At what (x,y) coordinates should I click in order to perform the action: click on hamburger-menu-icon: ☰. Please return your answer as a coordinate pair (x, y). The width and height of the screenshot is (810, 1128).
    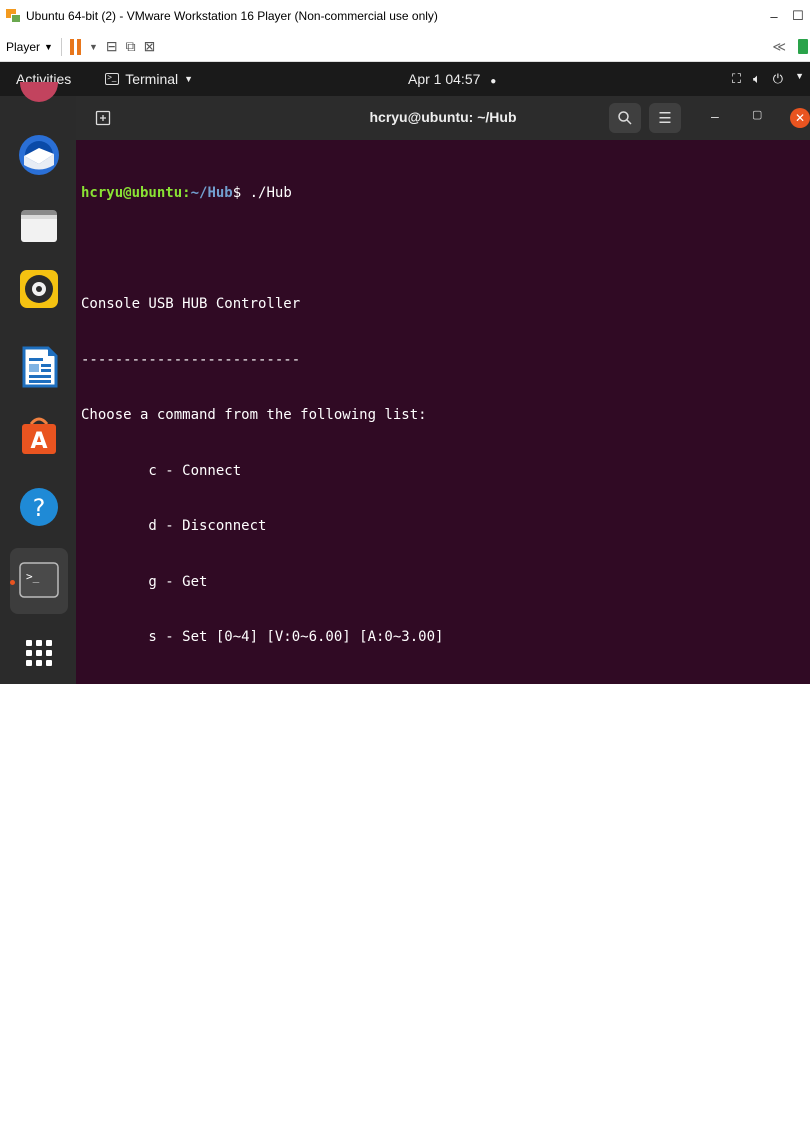
    Looking at the image, I should click on (665, 118).